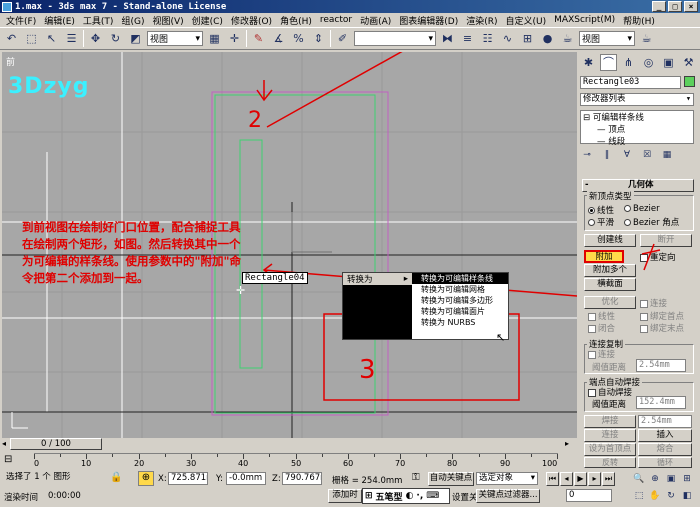 The height and width of the screenshot is (507, 700). What do you see at coordinates (234, 38) in the screenshot?
I see `select-manipulate-icon: ✛` at bounding box center [234, 38].